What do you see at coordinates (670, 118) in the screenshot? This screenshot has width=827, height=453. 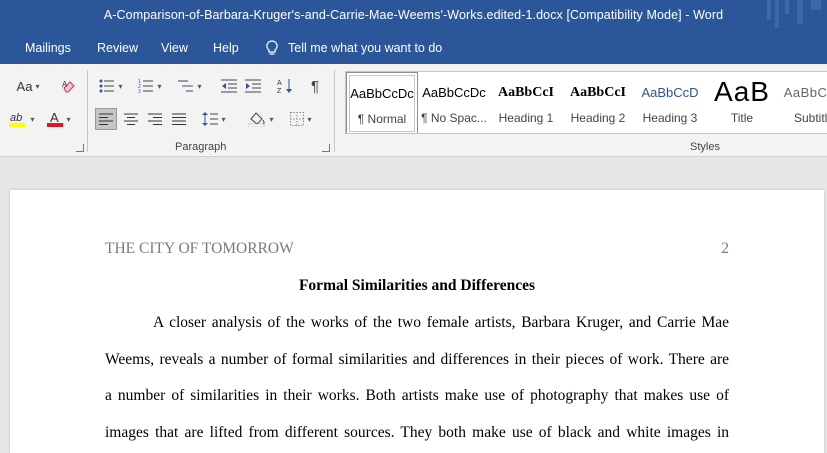 I see `style-name: Heading 3` at bounding box center [670, 118].